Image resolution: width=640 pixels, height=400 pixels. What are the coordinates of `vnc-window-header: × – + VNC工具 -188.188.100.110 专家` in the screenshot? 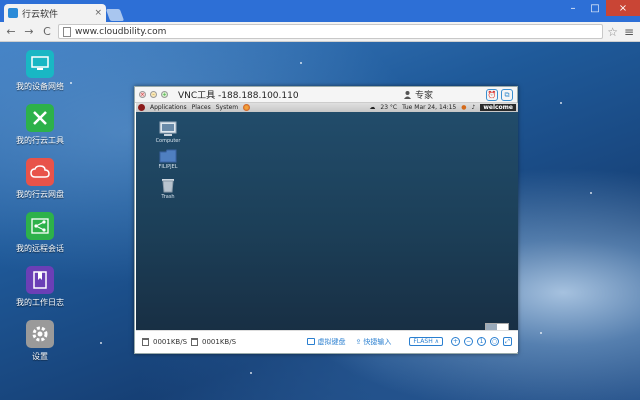 It's located at (326, 95).